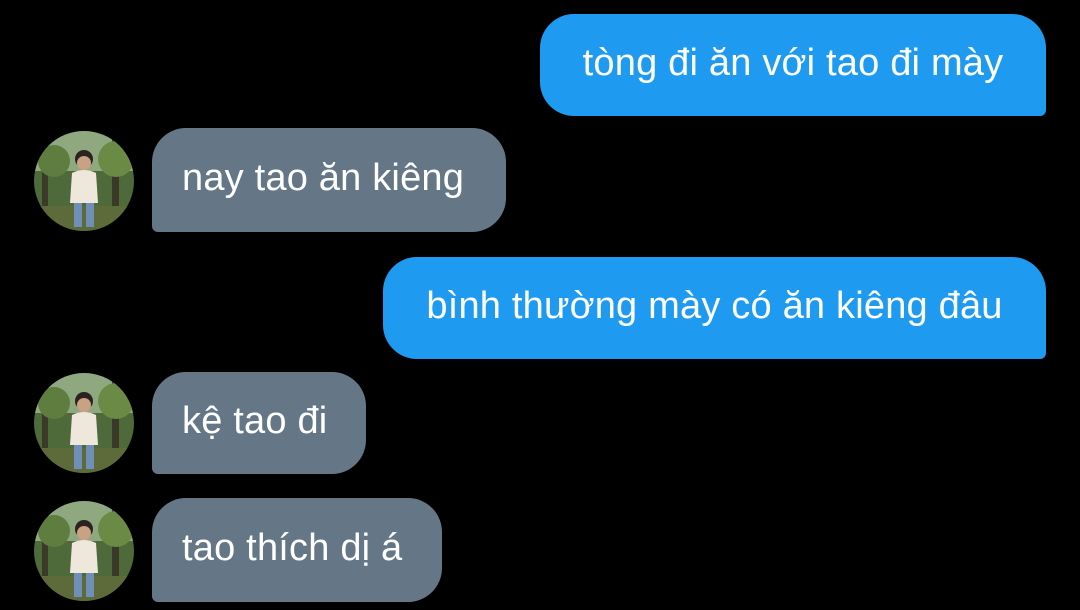 The height and width of the screenshot is (610, 1080). What do you see at coordinates (323, 178) in the screenshot?
I see `message-text: nay tao ăn kiêng` at bounding box center [323, 178].